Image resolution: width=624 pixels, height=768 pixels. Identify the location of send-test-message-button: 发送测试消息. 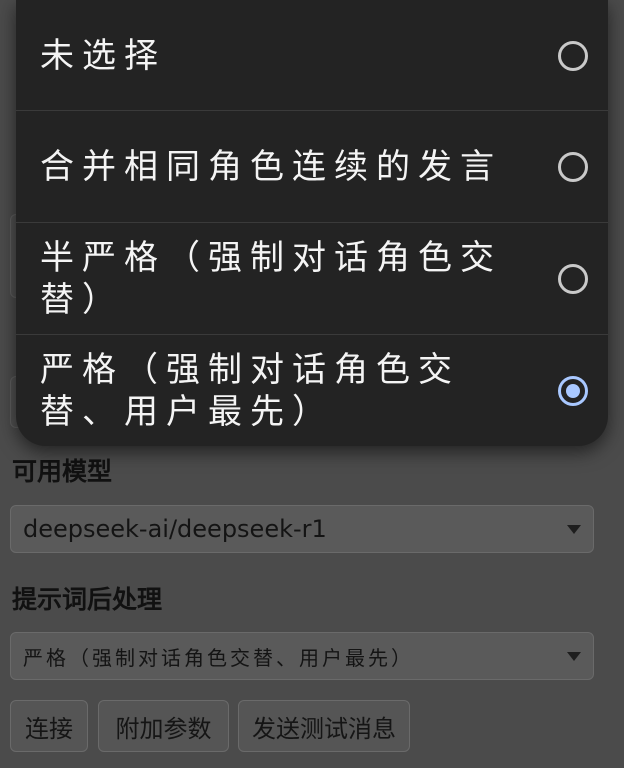
(324, 726).